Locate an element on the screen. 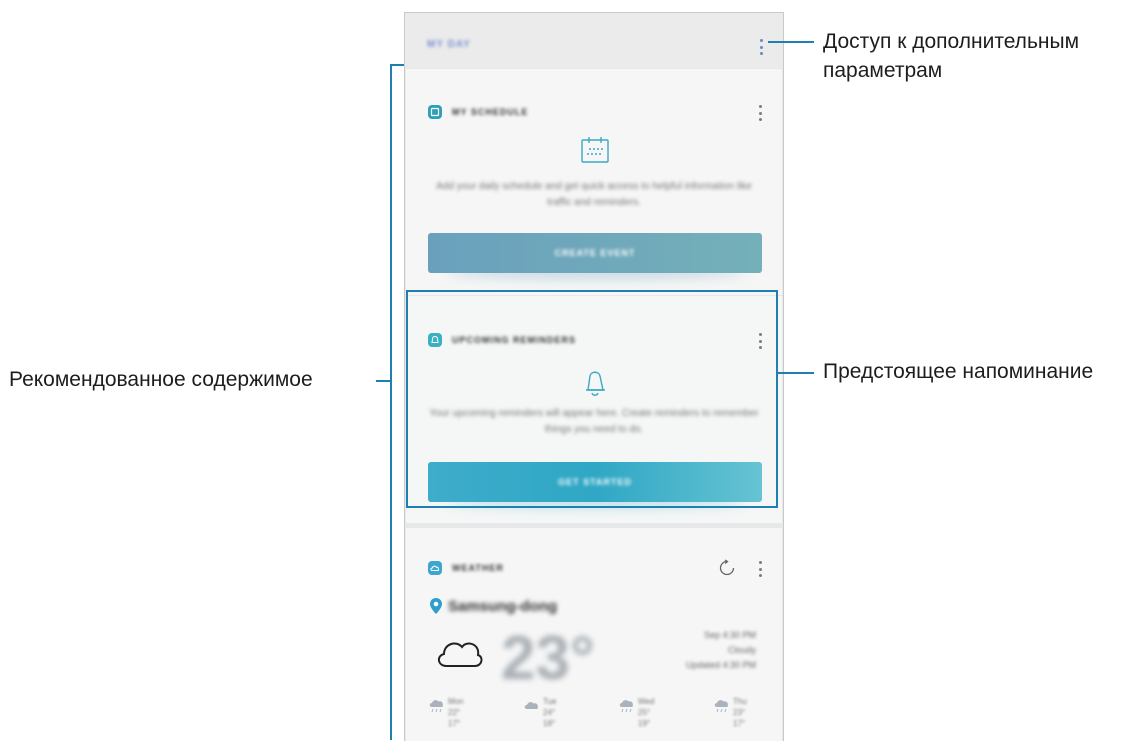 This screenshot has width=1142, height=741. card-title: WEATHER is located at coordinates (478, 568).